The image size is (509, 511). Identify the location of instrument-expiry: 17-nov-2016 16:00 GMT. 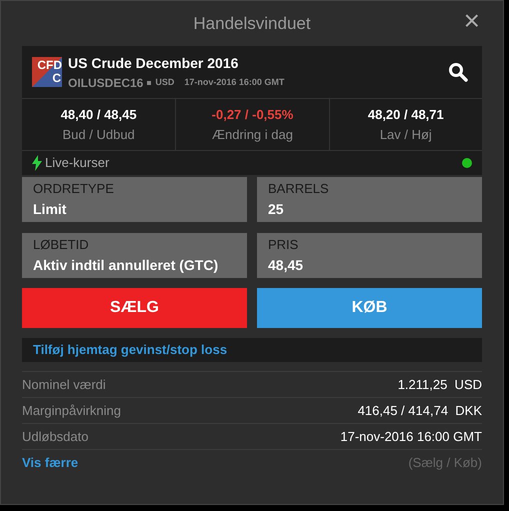
(234, 82).